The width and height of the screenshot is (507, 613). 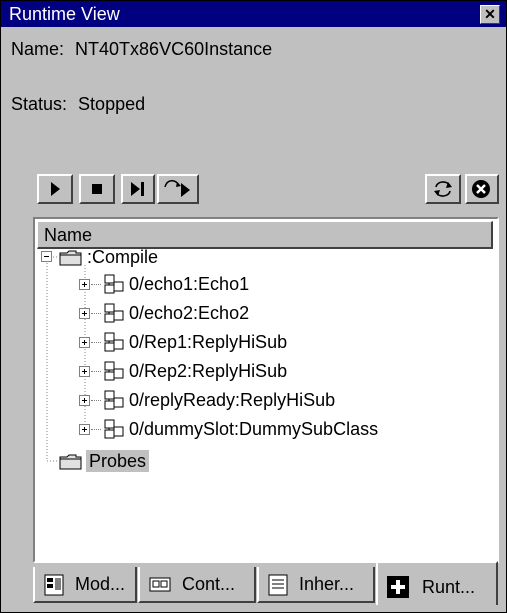 I want to click on cancel-button, so click(x=482, y=189).